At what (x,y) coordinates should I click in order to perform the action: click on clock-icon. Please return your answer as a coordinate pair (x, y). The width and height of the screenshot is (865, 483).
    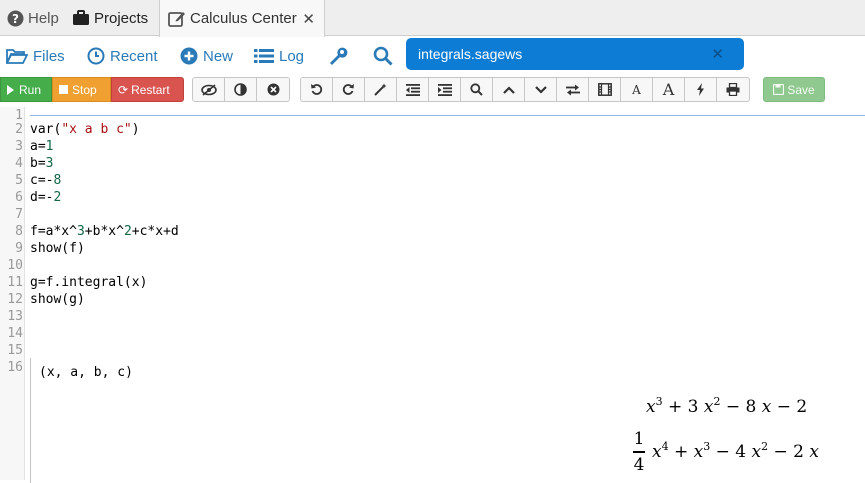
    Looking at the image, I should click on (96, 56).